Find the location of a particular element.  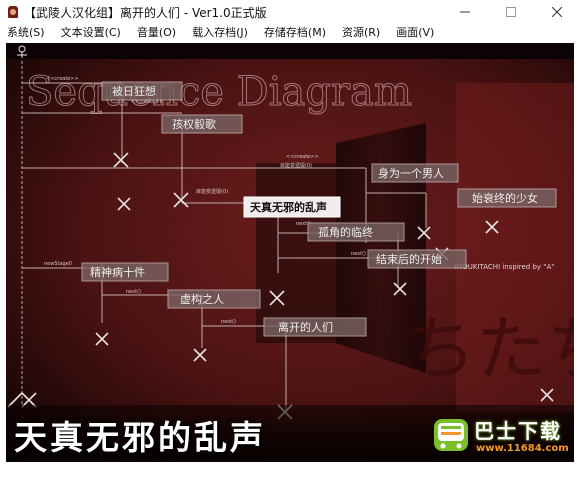

big-kana-art: ちたち is located at coordinates (490, 349).